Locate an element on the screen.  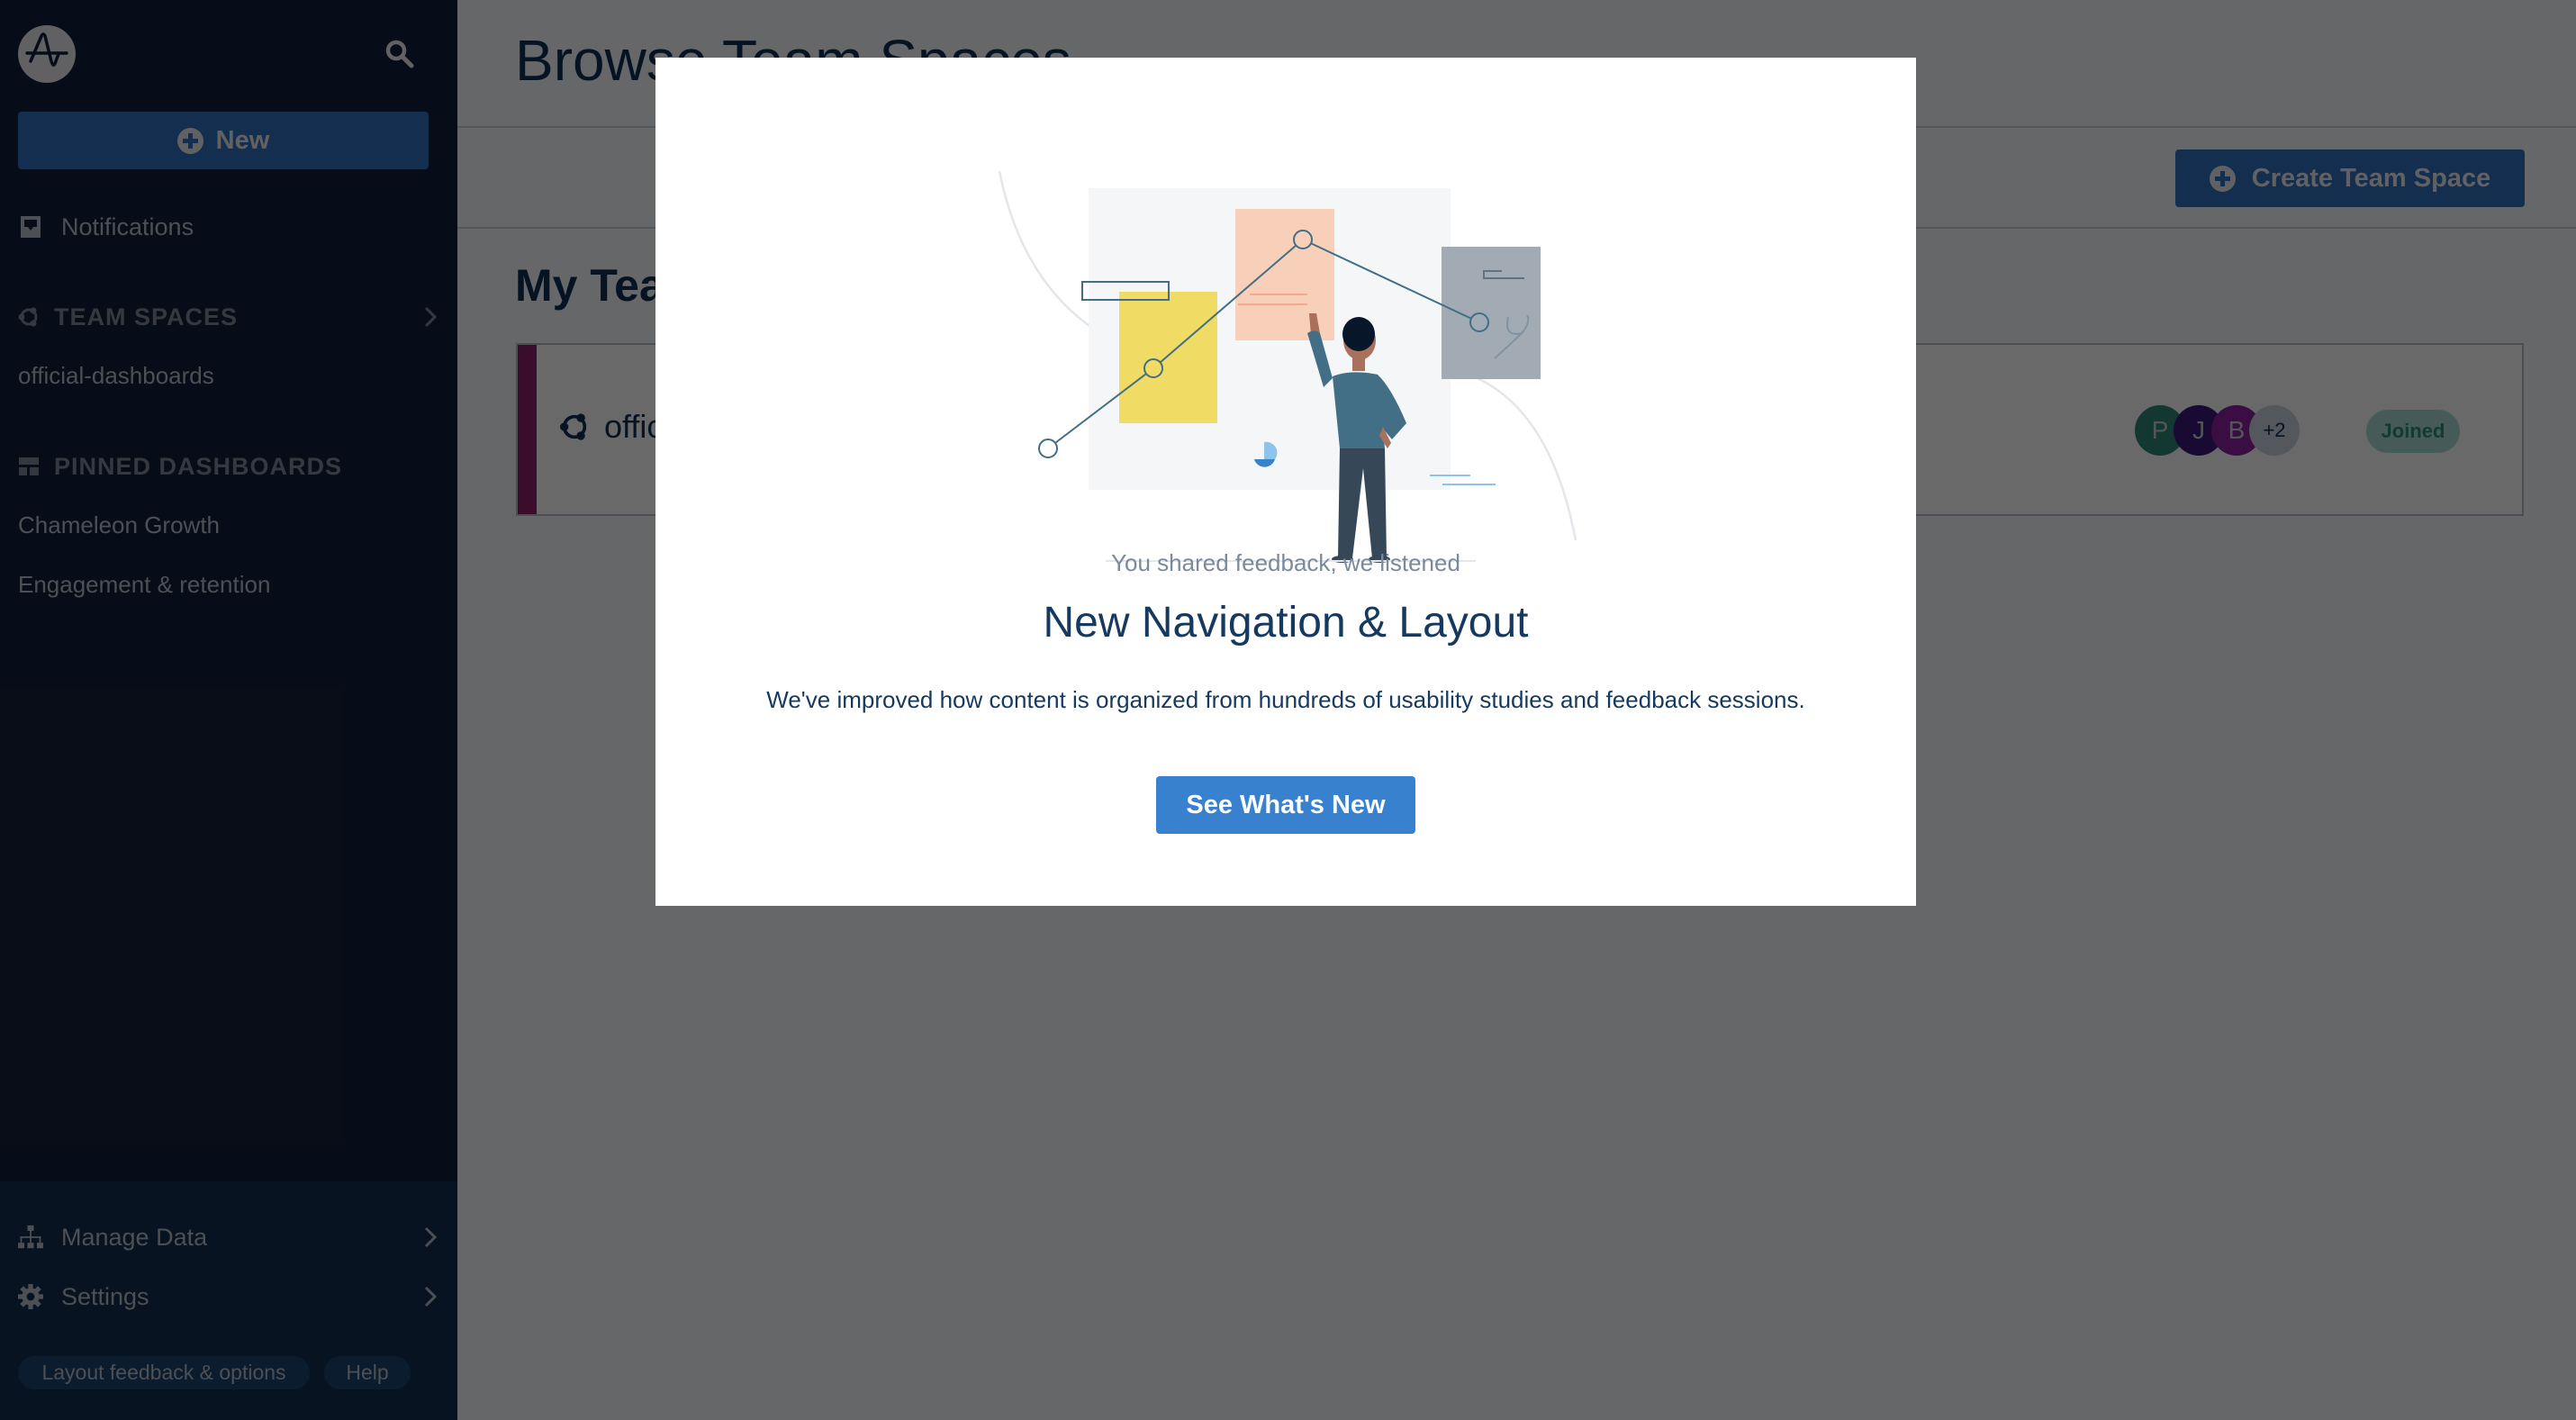
see-whats-new-button: See What's New is located at coordinates (1285, 805).